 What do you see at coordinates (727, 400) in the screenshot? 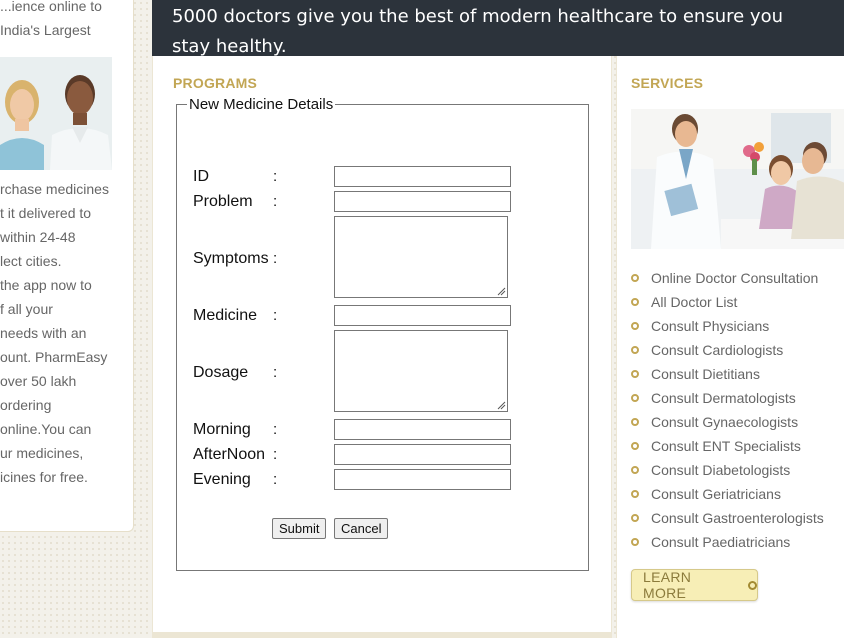
I see `service-item-dermatologists: Consult Dermatologists` at bounding box center [727, 400].